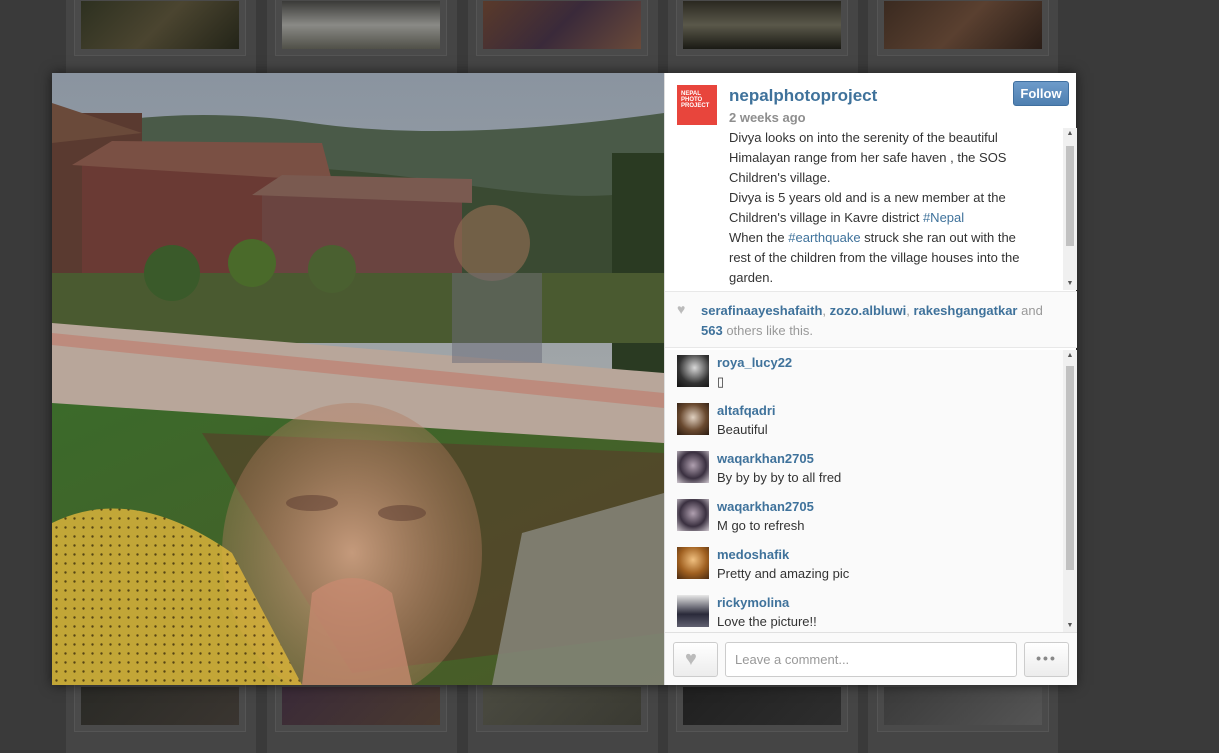 The height and width of the screenshot is (753, 1219). I want to click on comment-username: rickymolina, so click(753, 602).